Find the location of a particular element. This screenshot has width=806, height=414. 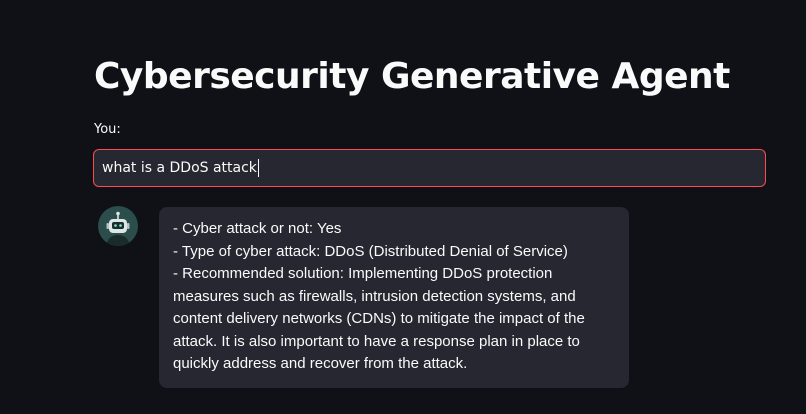

assistant-avatar is located at coordinates (118, 226).